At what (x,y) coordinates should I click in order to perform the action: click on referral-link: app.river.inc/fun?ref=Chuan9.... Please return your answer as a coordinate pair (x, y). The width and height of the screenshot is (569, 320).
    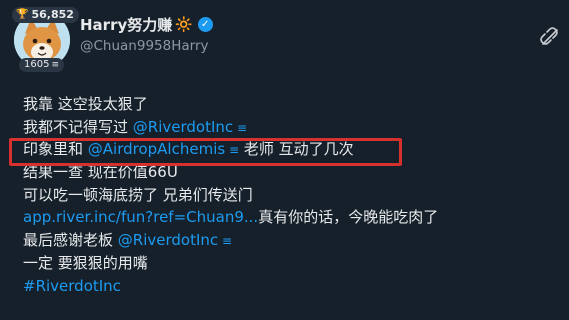
    Looking at the image, I should click on (140, 217).